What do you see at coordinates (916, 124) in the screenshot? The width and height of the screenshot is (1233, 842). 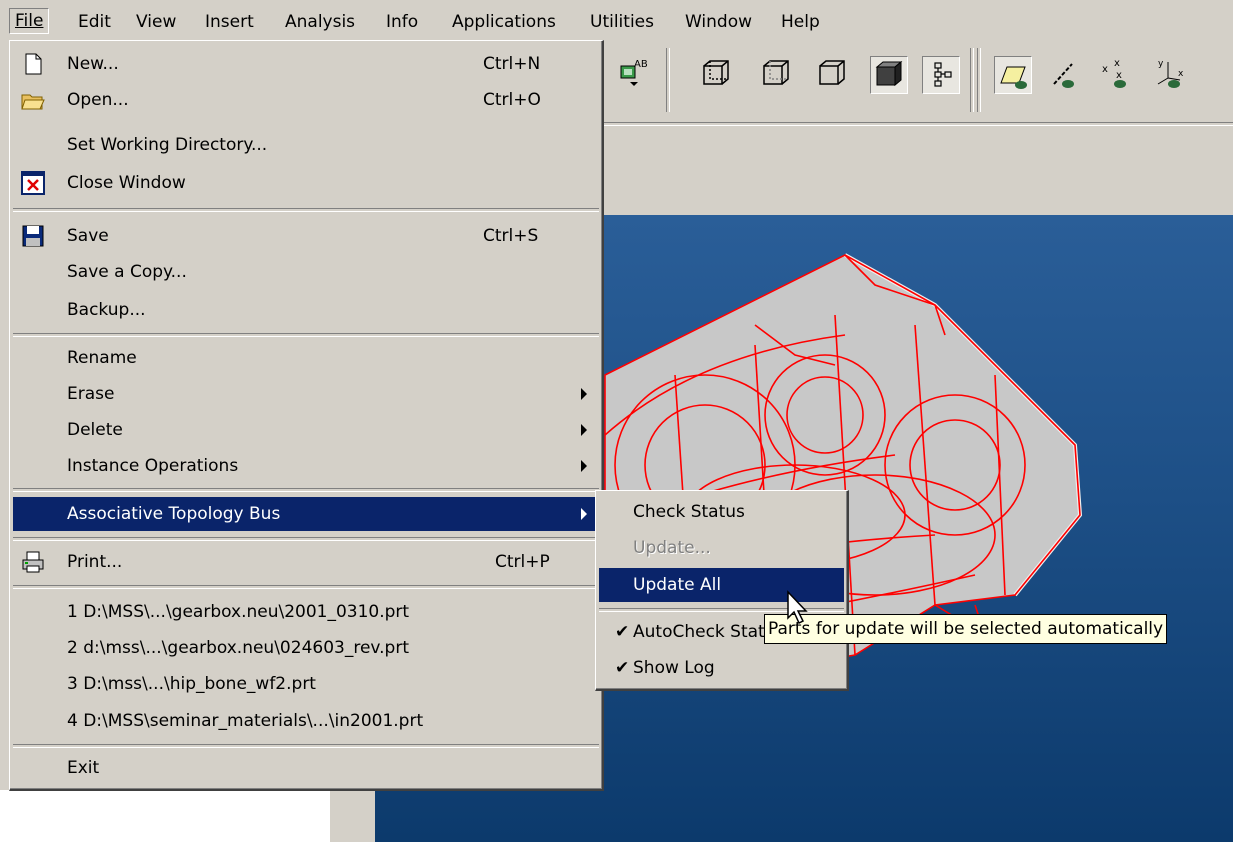 I see `toolbar-divider` at bounding box center [916, 124].